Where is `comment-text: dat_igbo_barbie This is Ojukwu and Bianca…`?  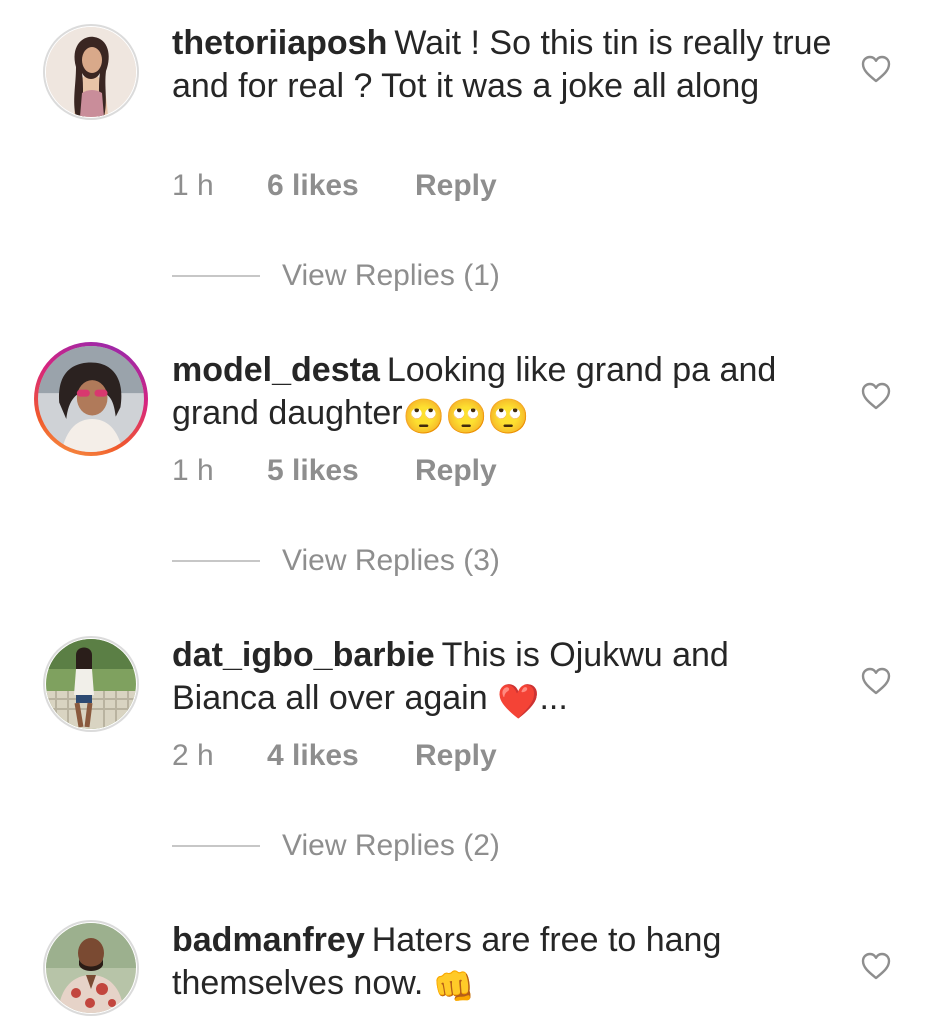
comment-text: dat_igbo_barbie This is Ojukwu and Bianca… is located at coordinates (502, 679).